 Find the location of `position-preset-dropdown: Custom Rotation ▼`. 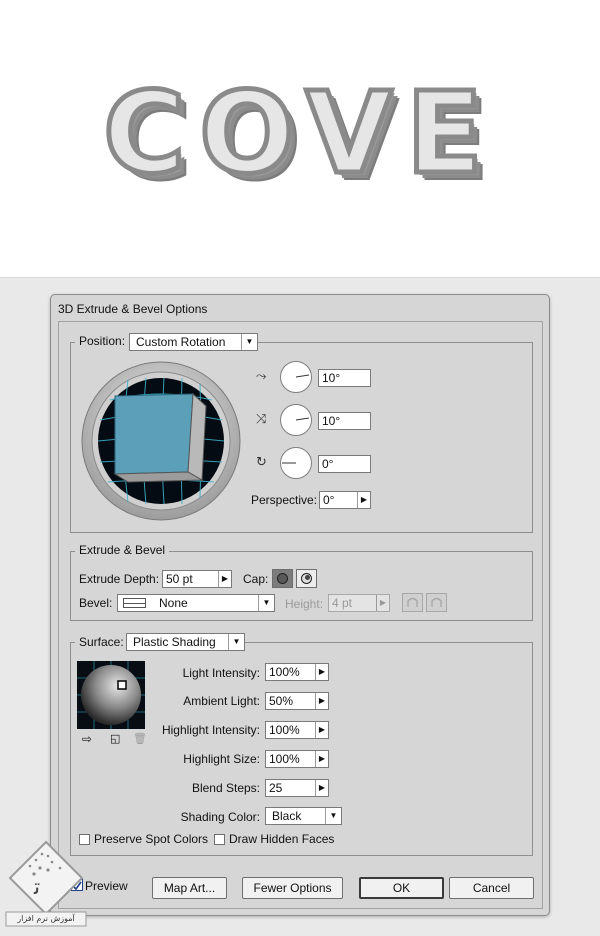

position-preset-dropdown: Custom Rotation ▼ is located at coordinates (193, 342).